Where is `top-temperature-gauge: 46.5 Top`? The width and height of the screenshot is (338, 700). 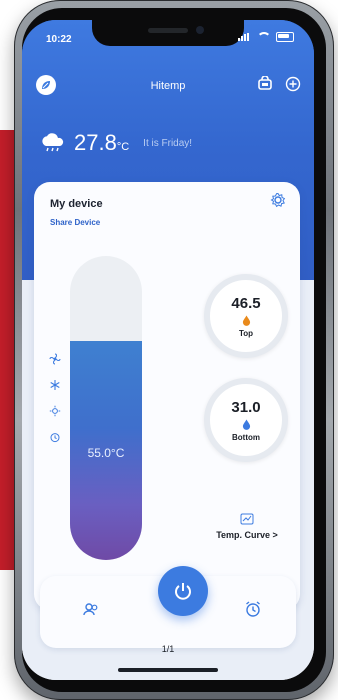 top-temperature-gauge: 46.5 Top is located at coordinates (246, 316).